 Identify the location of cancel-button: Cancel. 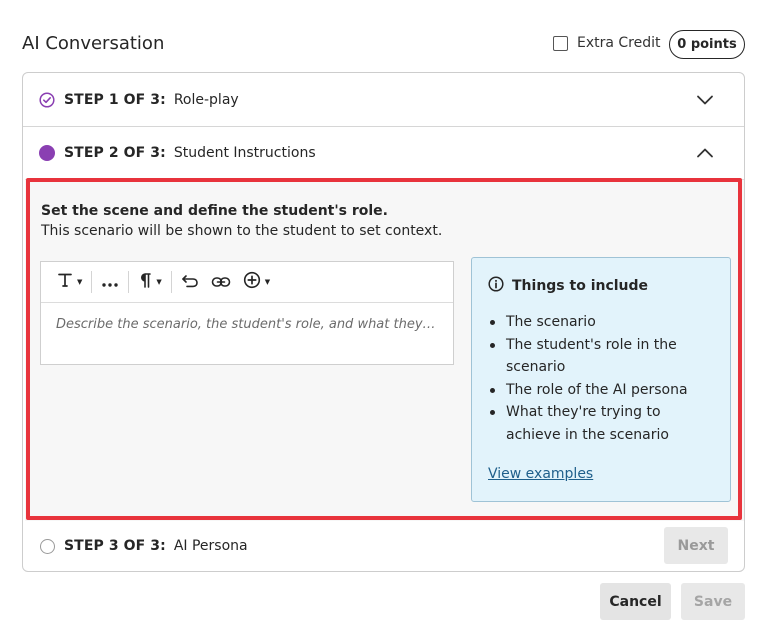
(635, 601).